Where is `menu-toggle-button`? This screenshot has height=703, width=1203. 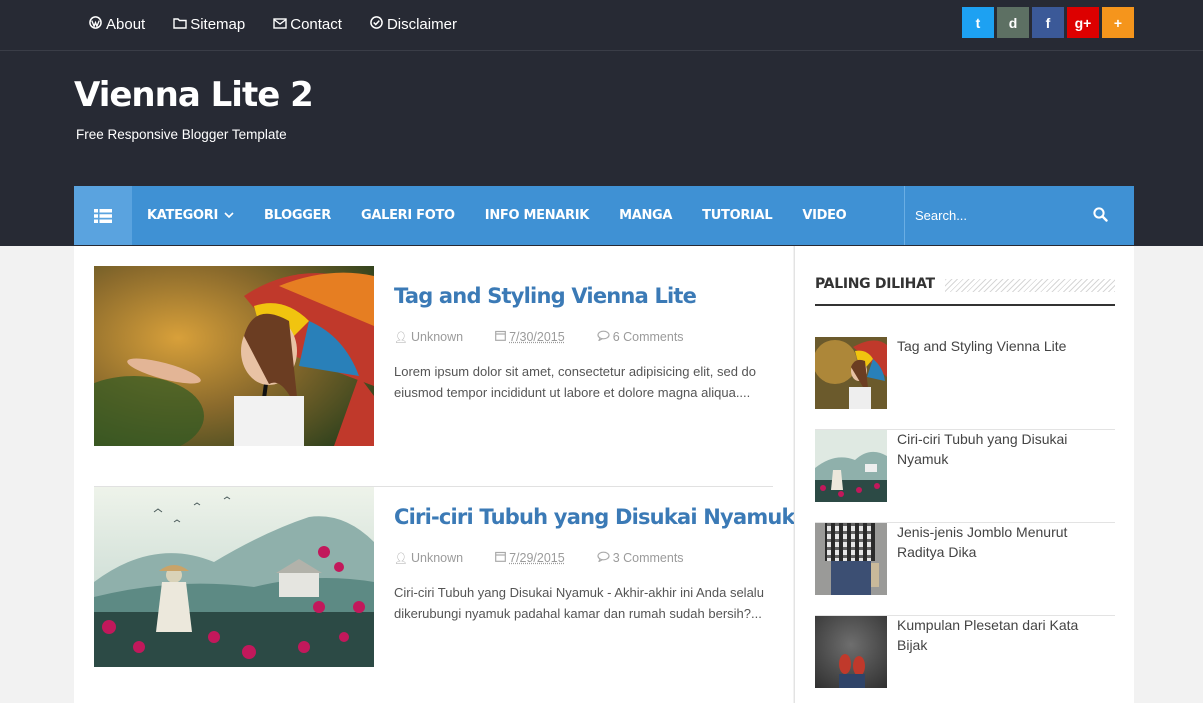
menu-toggle-button is located at coordinates (103, 215).